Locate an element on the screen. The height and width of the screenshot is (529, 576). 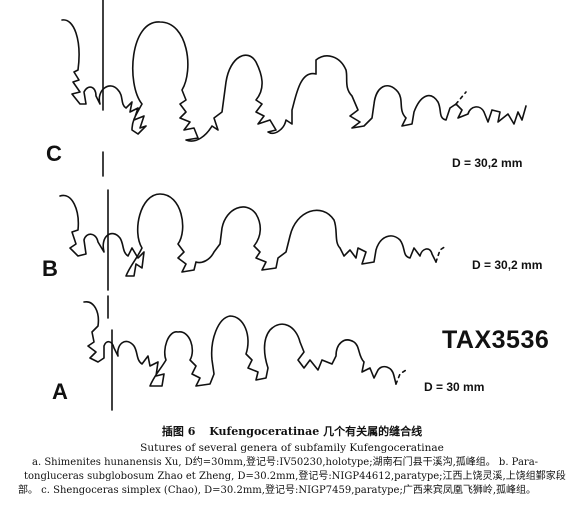
diameter-label-a: D = 30 mm is located at coordinates (454, 387).